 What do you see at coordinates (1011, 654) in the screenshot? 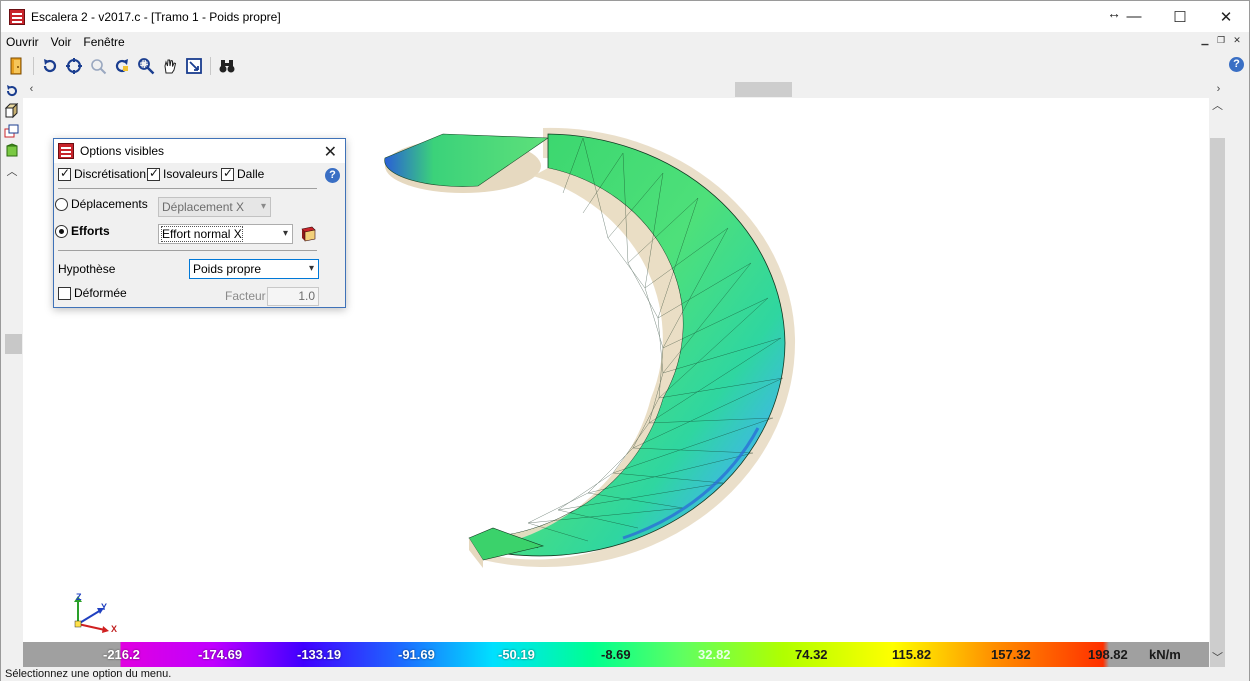
I see `legend-value-9: 157.32` at bounding box center [1011, 654].